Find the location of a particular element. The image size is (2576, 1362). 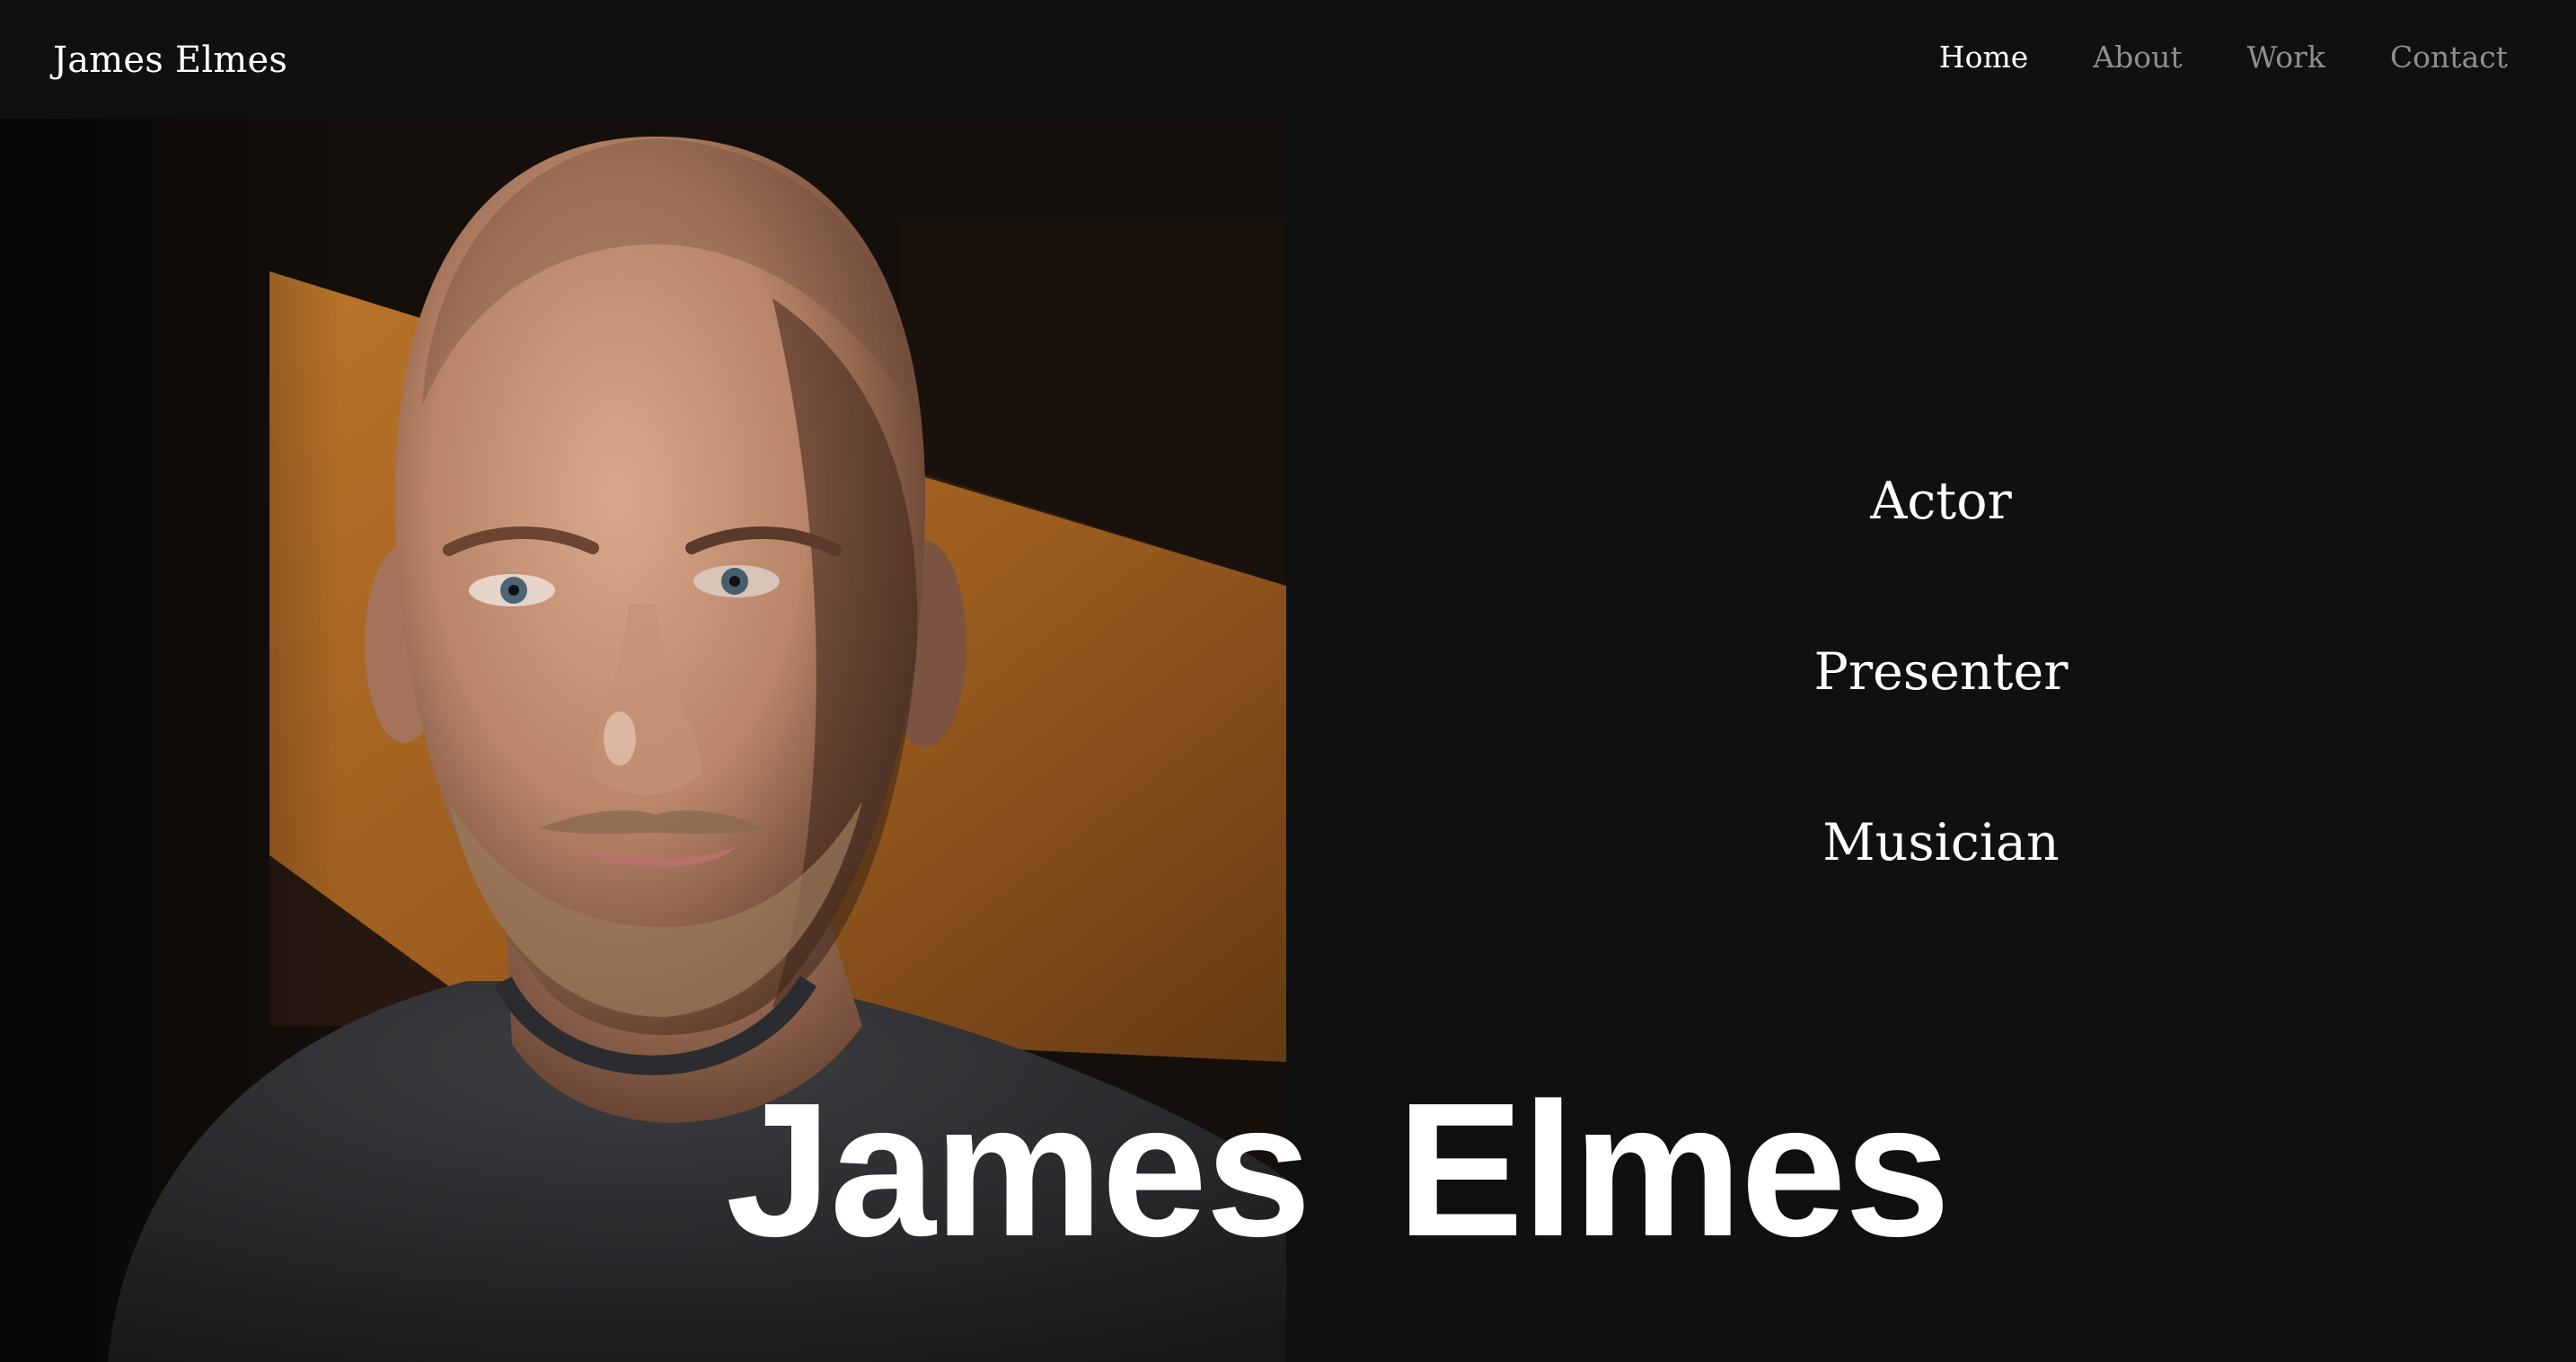

nav-link-work: Work is located at coordinates (2286, 57).